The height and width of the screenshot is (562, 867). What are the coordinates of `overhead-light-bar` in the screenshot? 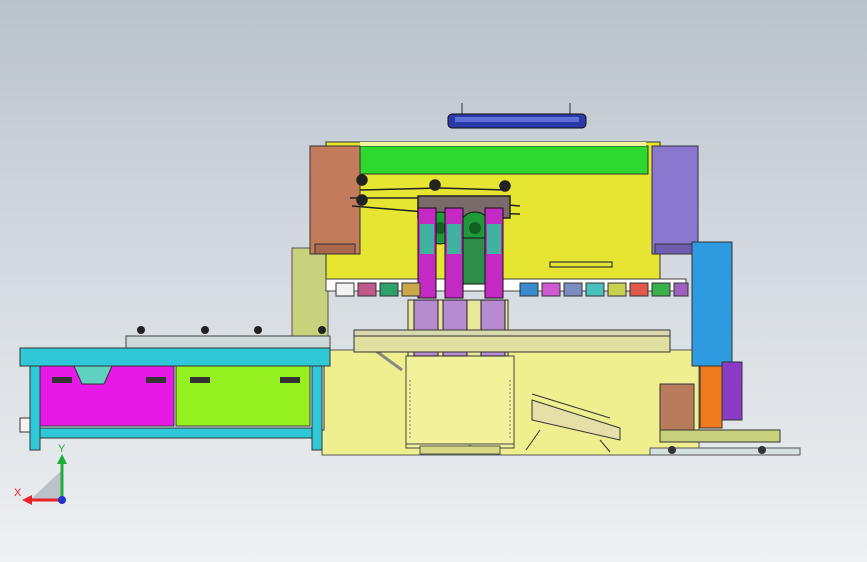 It's located at (517, 116).